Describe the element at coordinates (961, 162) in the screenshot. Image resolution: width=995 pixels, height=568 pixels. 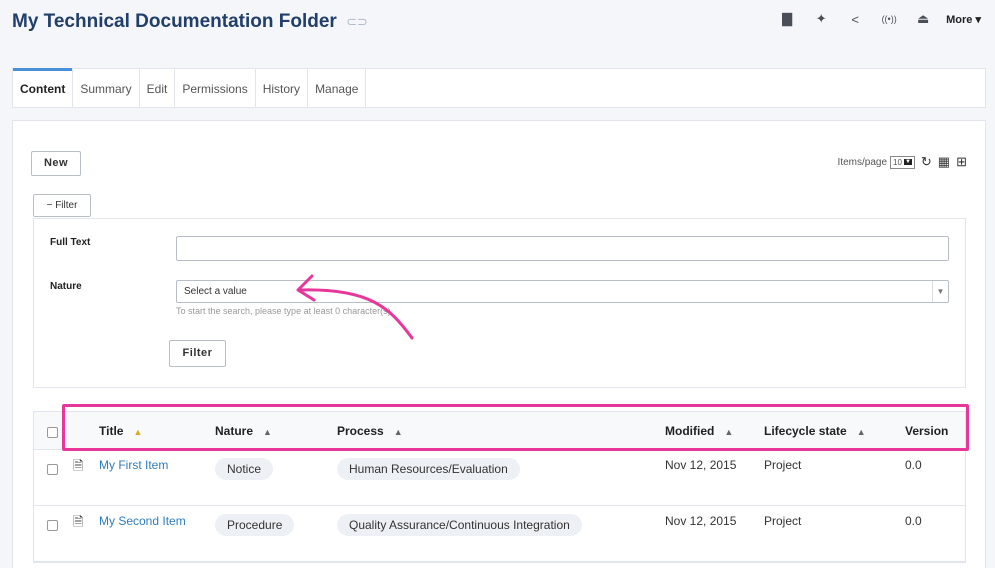
I see `add-column-icon: ⊞` at that location.